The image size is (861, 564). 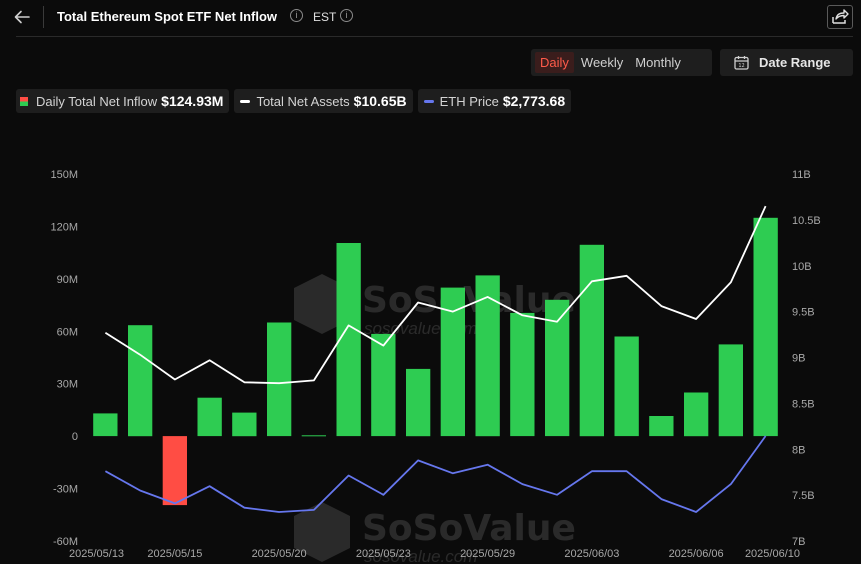 What do you see at coordinates (803, 313) in the screenshot?
I see `right-tick-label: 9.5B` at bounding box center [803, 313].